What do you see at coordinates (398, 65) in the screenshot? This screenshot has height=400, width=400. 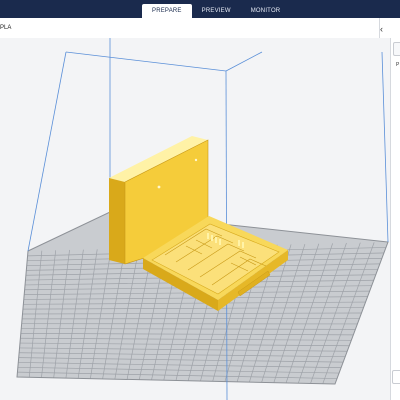 I see `side-panel-label: P` at bounding box center [398, 65].